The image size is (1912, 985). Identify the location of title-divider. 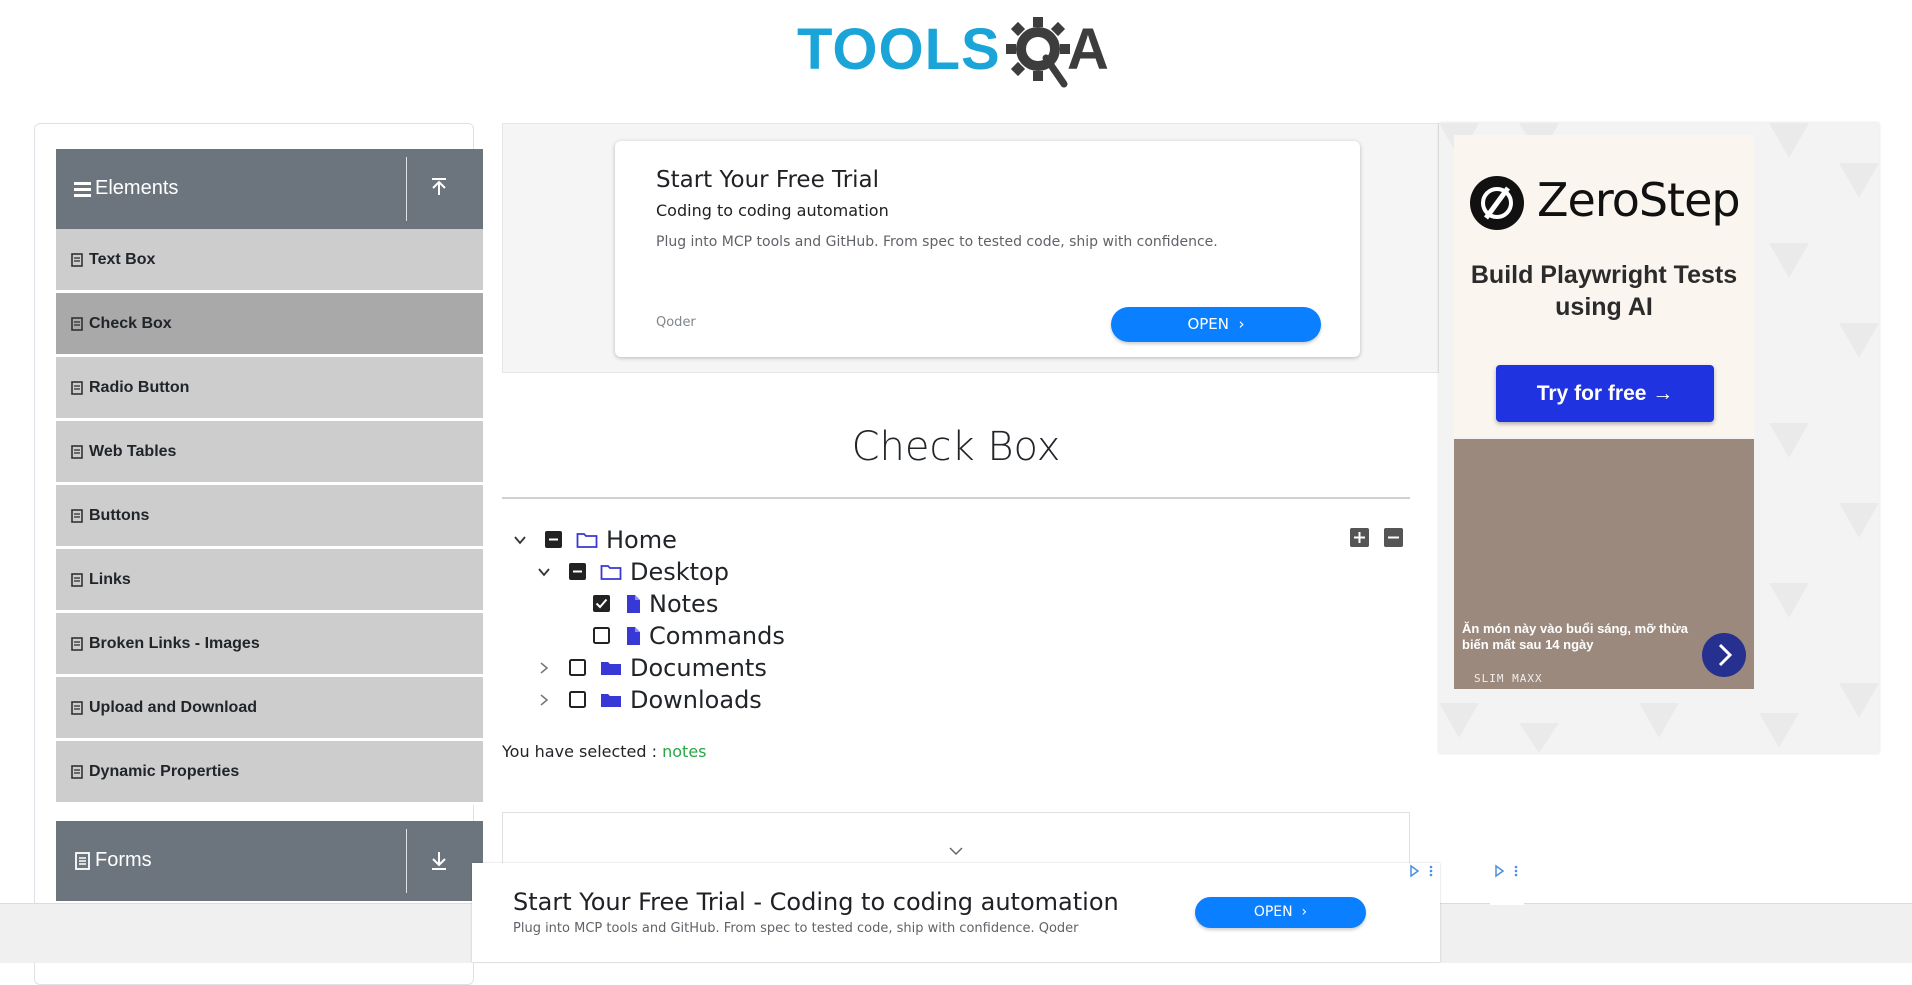
(956, 498).